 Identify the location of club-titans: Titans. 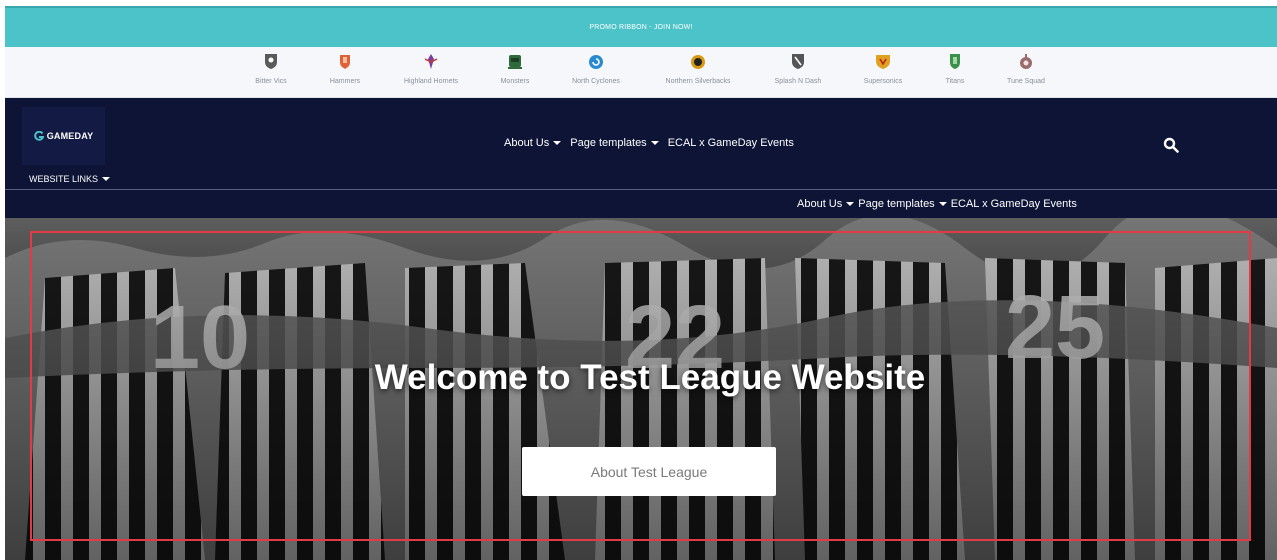
(955, 69).